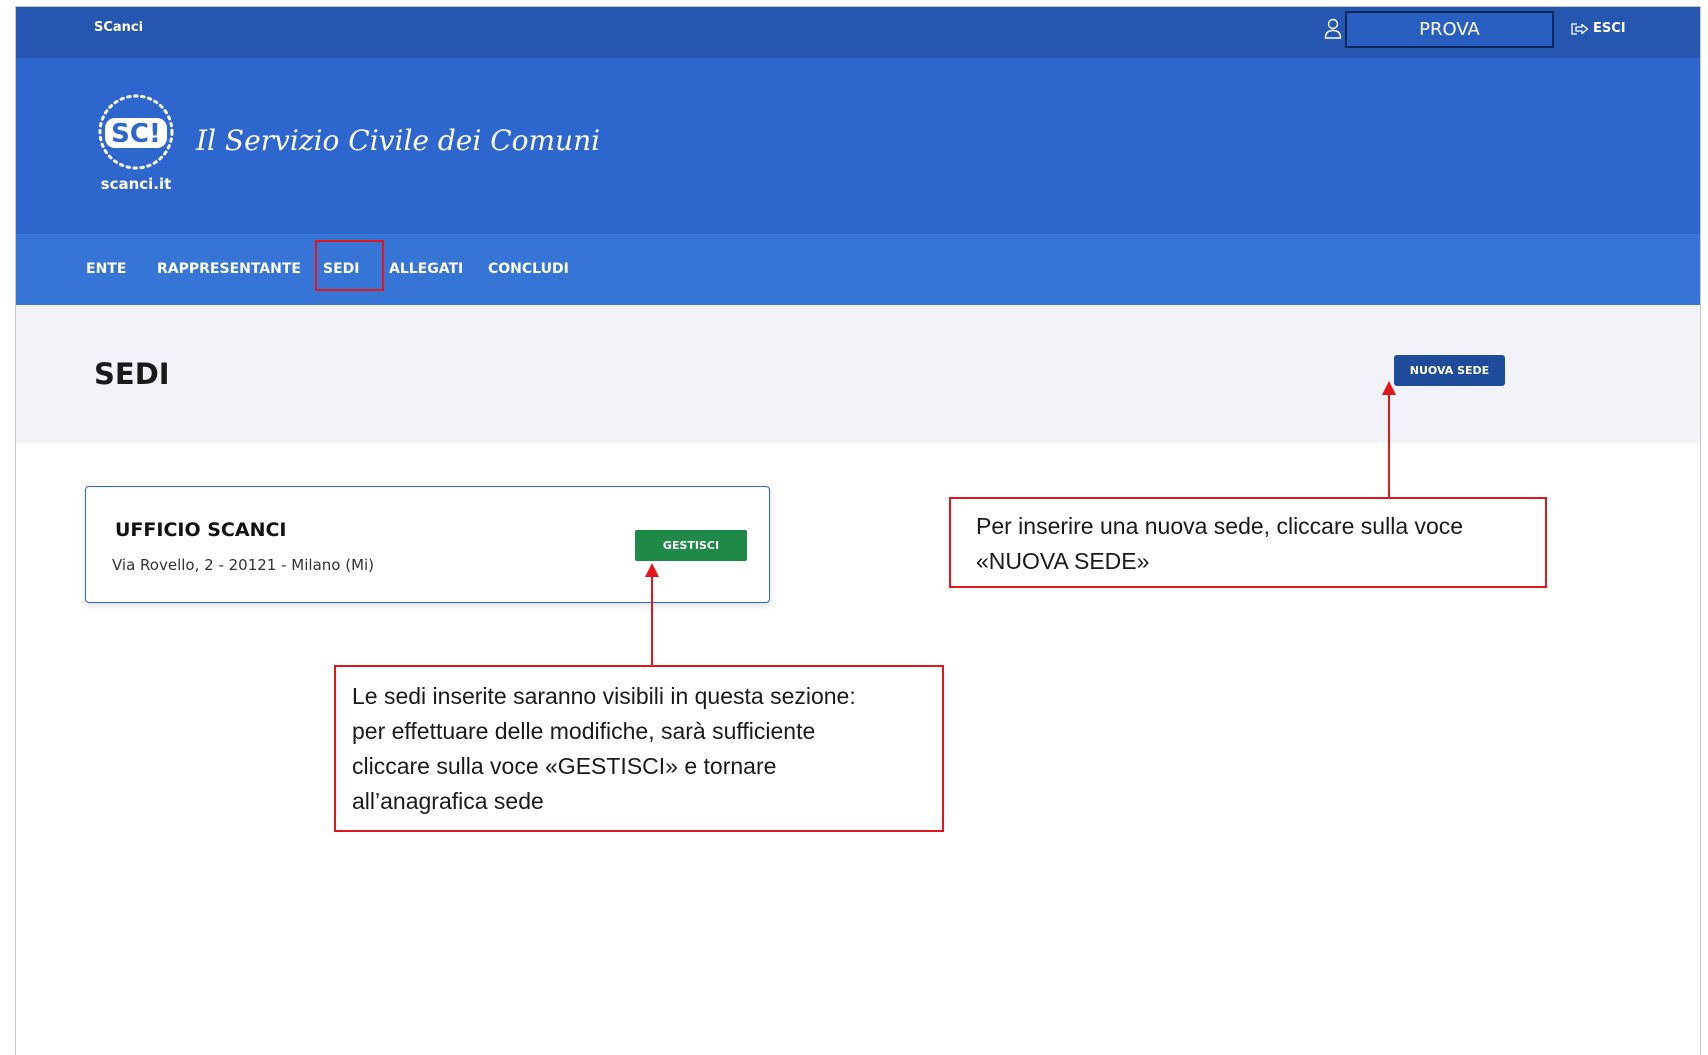 This screenshot has width=1708, height=1055. I want to click on nav-item-concludi: CONCLUDI, so click(528, 269).